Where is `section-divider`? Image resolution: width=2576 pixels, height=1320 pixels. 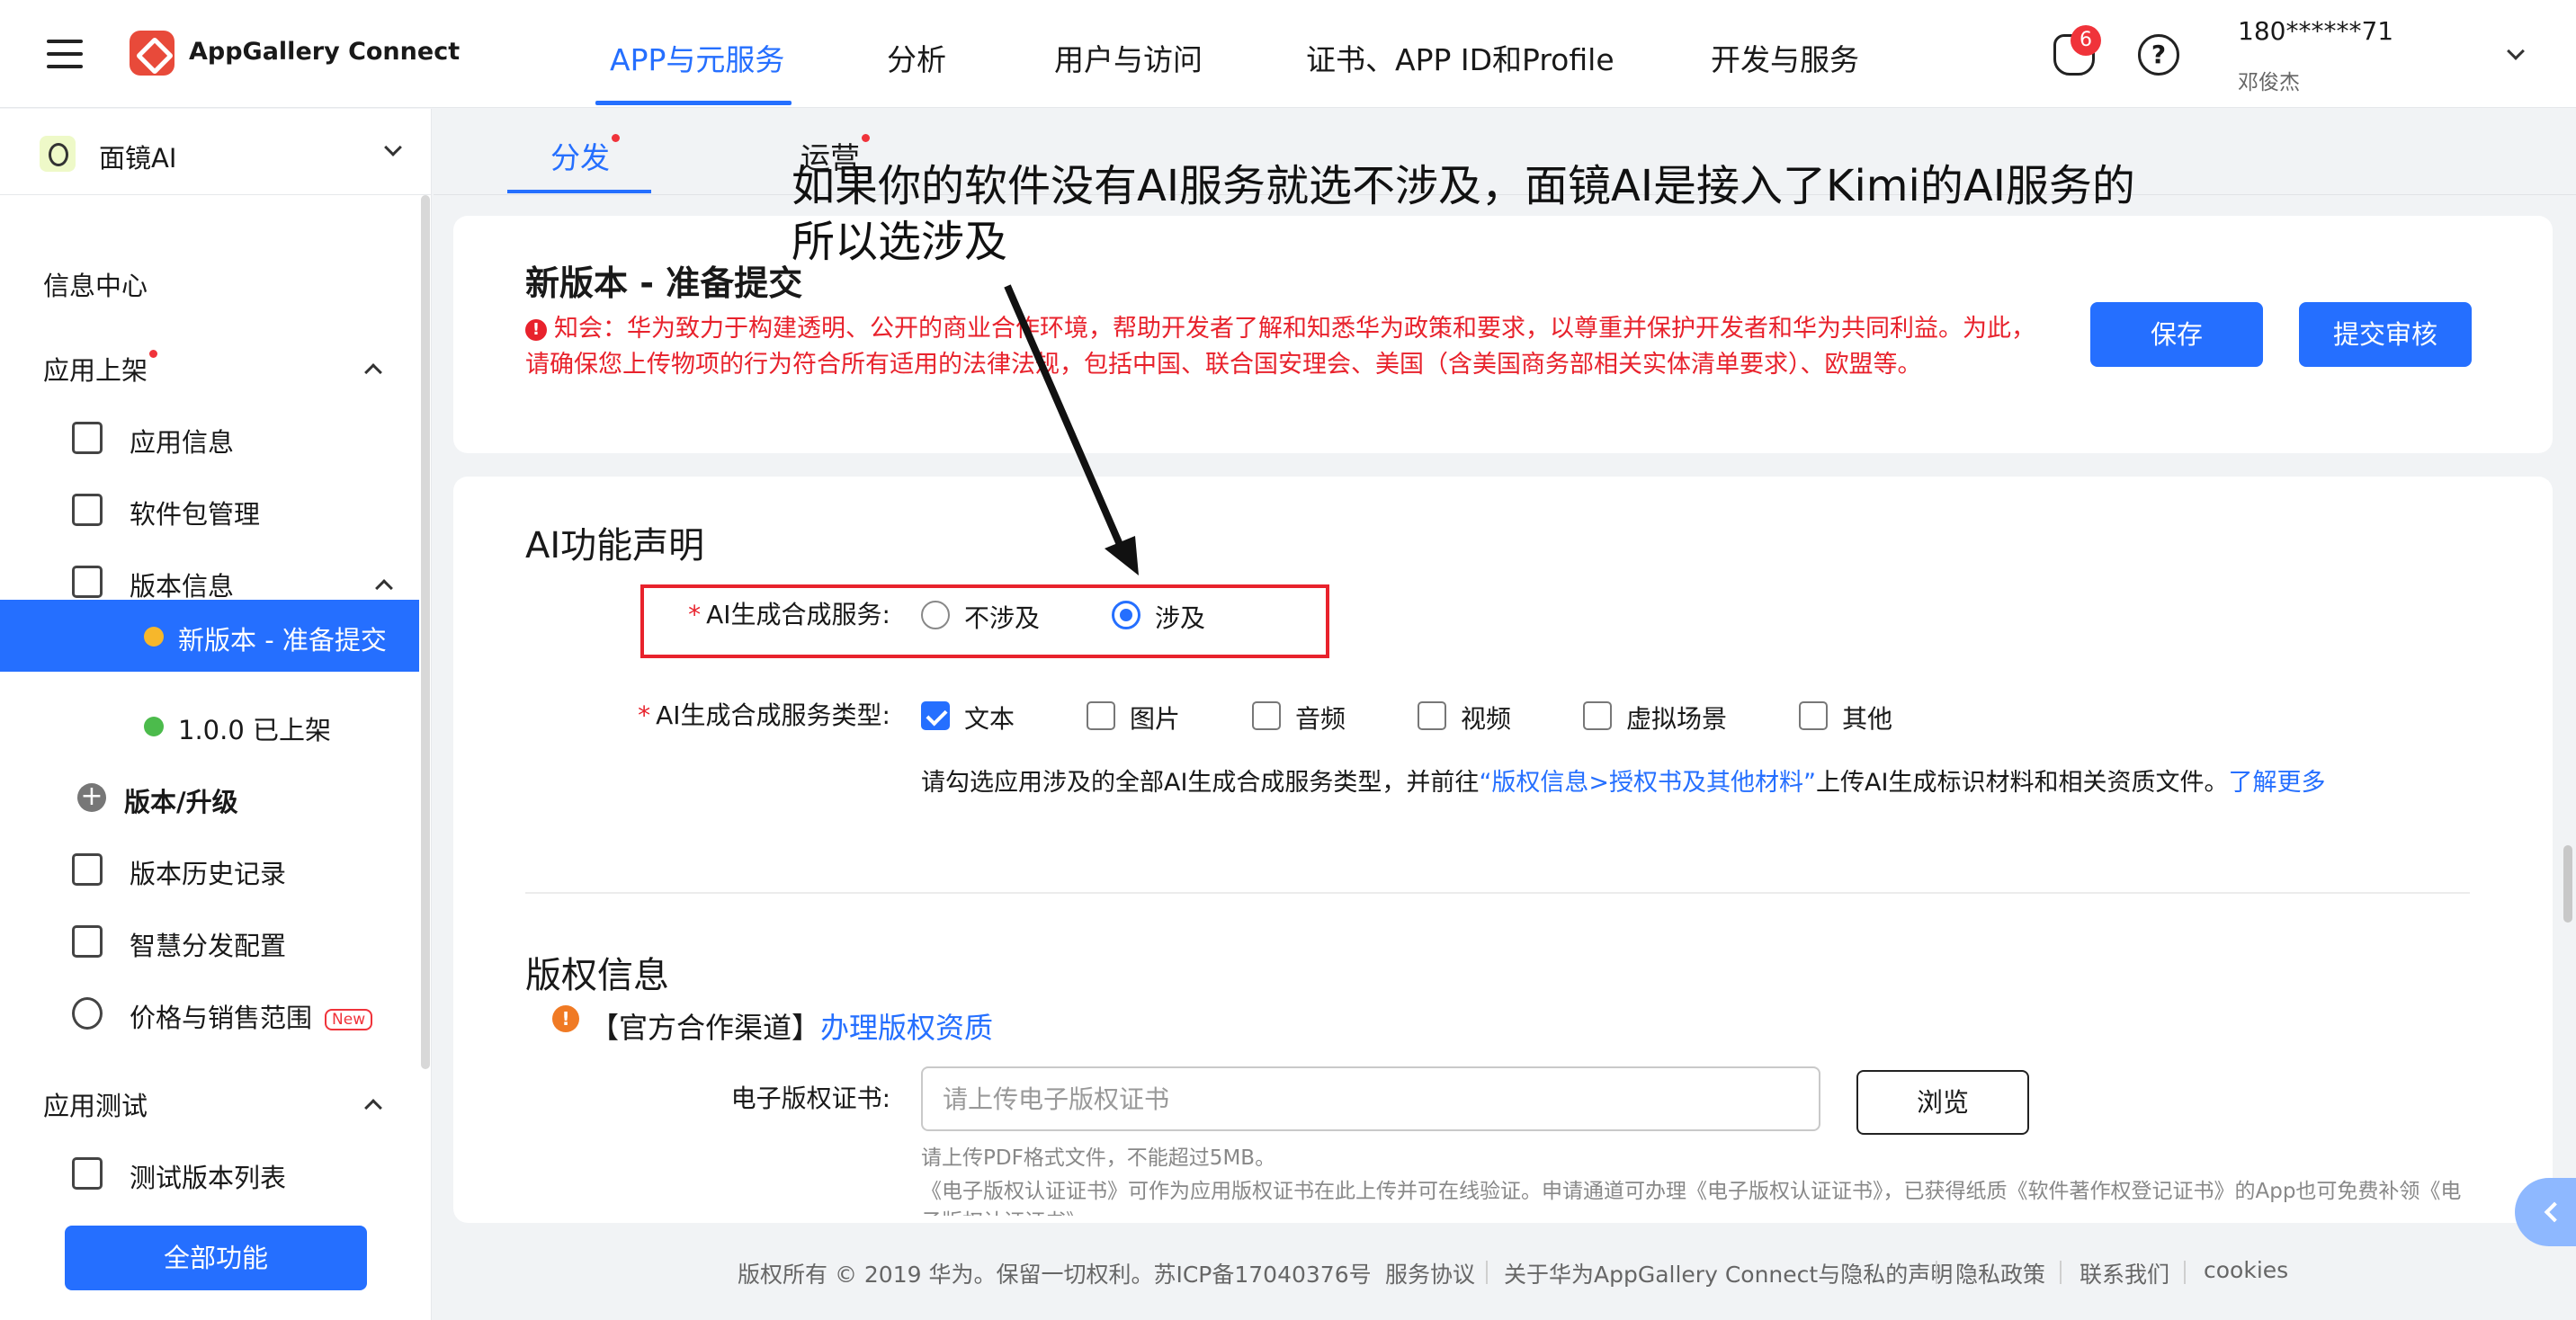 section-divider is located at coordinates (1497, 893).